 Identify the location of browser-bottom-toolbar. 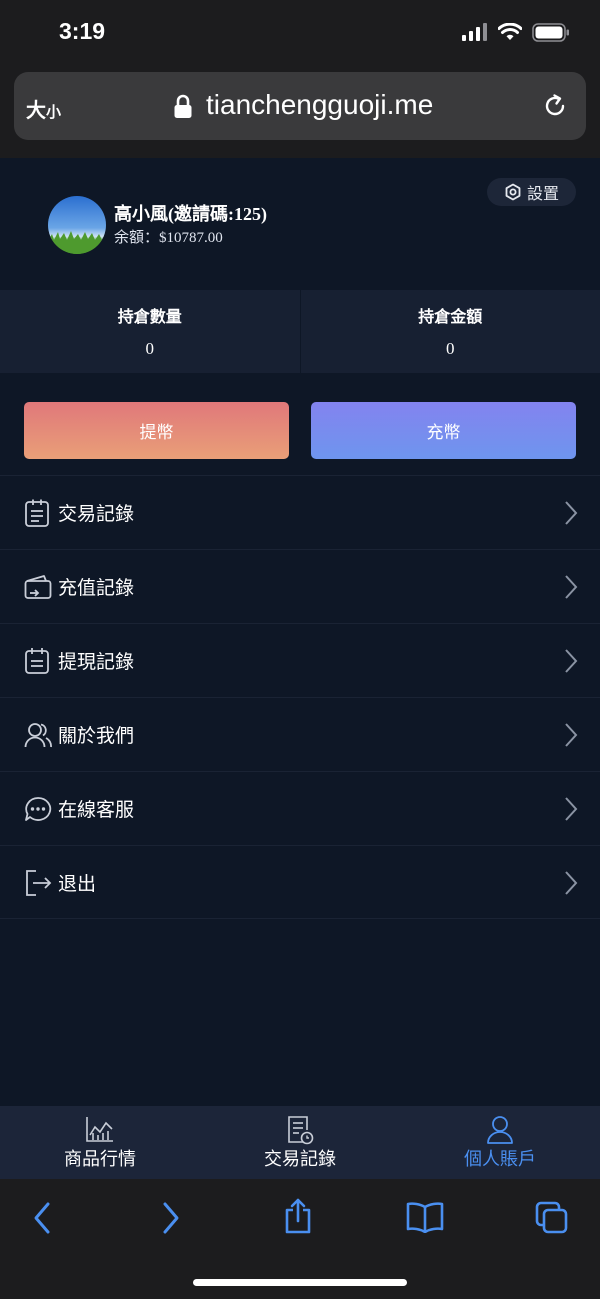
(300, 1239).